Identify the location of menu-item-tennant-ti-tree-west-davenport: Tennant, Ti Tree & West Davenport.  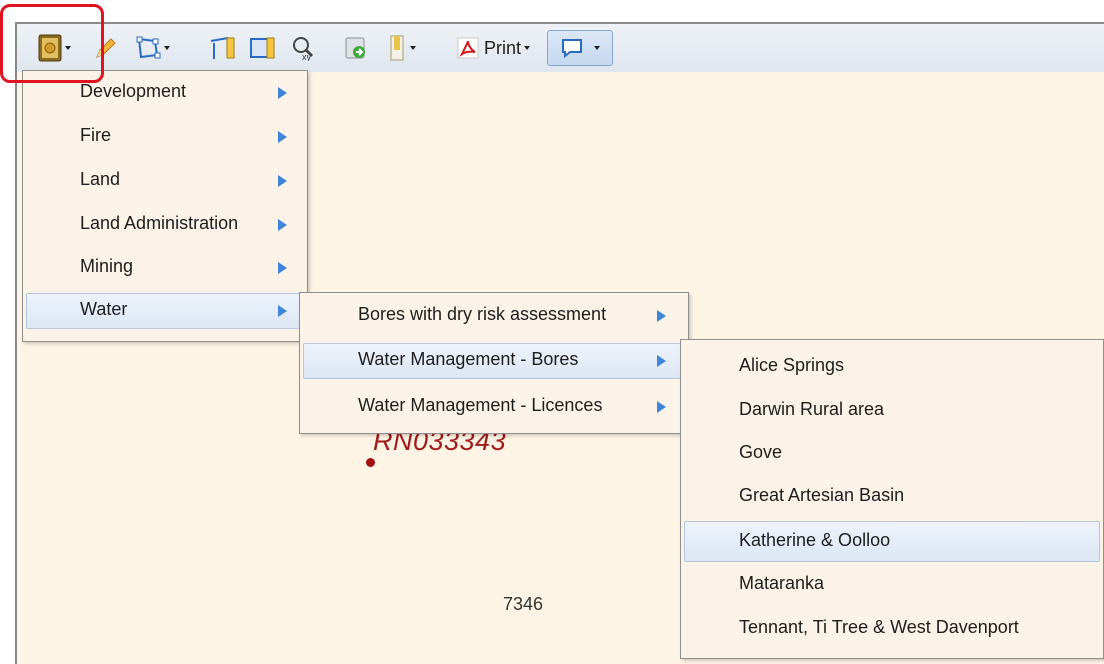
(892, 629).